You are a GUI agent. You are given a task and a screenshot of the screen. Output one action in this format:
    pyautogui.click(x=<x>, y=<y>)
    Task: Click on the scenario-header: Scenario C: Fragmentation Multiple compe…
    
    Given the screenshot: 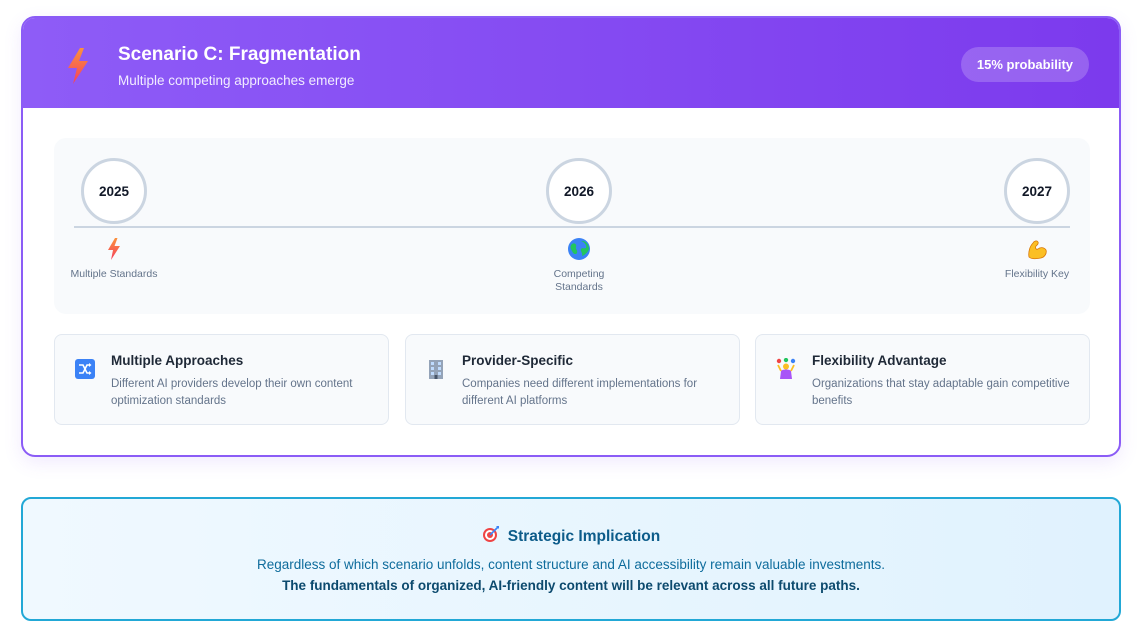 What is the action you would take?
    pyautogui.click(x=571, y=63)
    